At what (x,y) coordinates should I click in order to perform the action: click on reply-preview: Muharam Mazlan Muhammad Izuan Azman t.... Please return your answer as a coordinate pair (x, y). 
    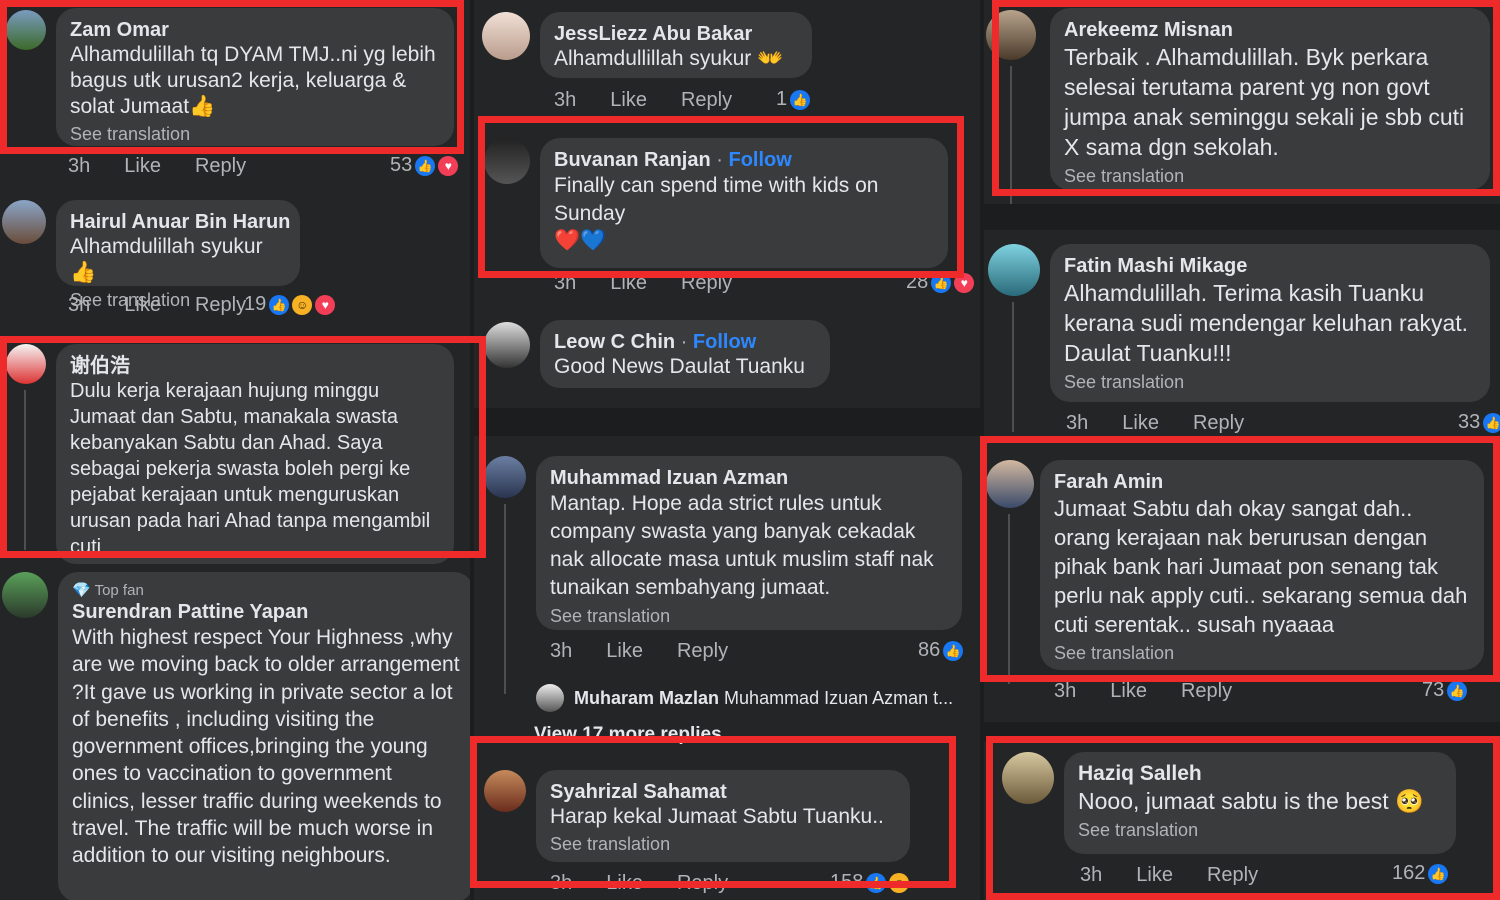
    Looking at the image, I should click on (763, 698).